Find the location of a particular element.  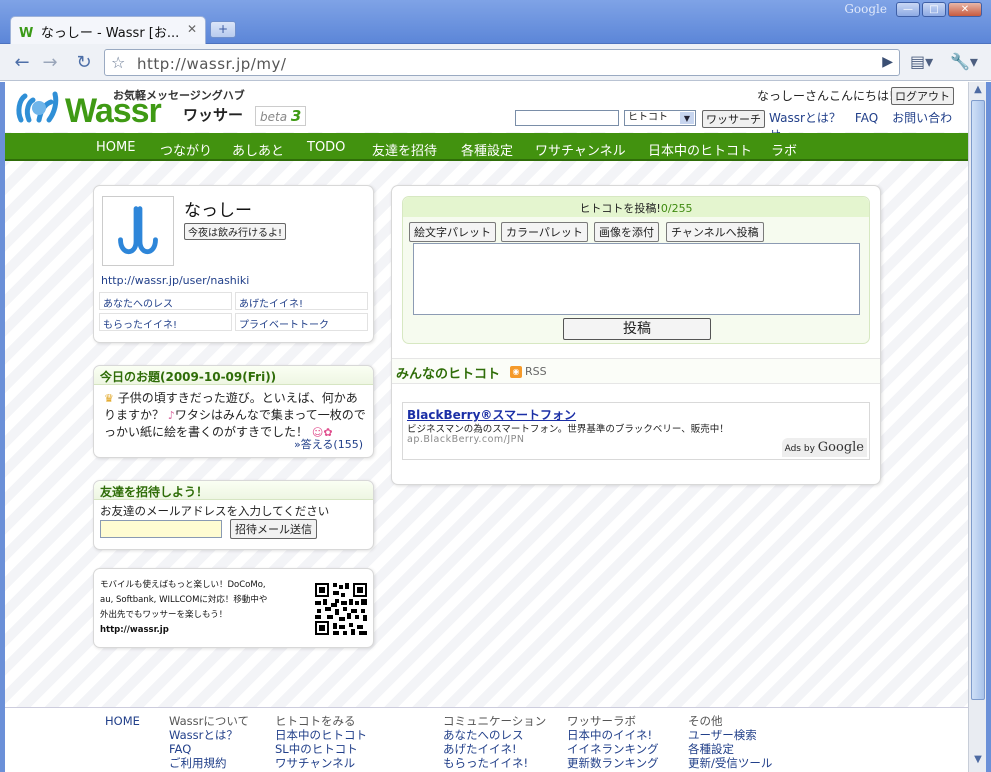

rss-link: RSS is located at coordinates (536, 371).